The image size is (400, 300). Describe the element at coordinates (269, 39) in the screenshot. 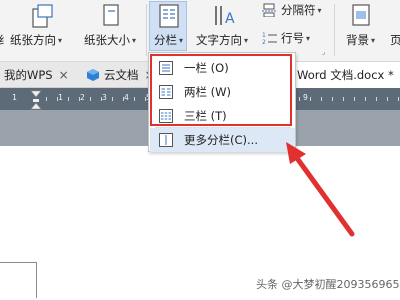

I see `line-number-icon: 1 2` at that location.